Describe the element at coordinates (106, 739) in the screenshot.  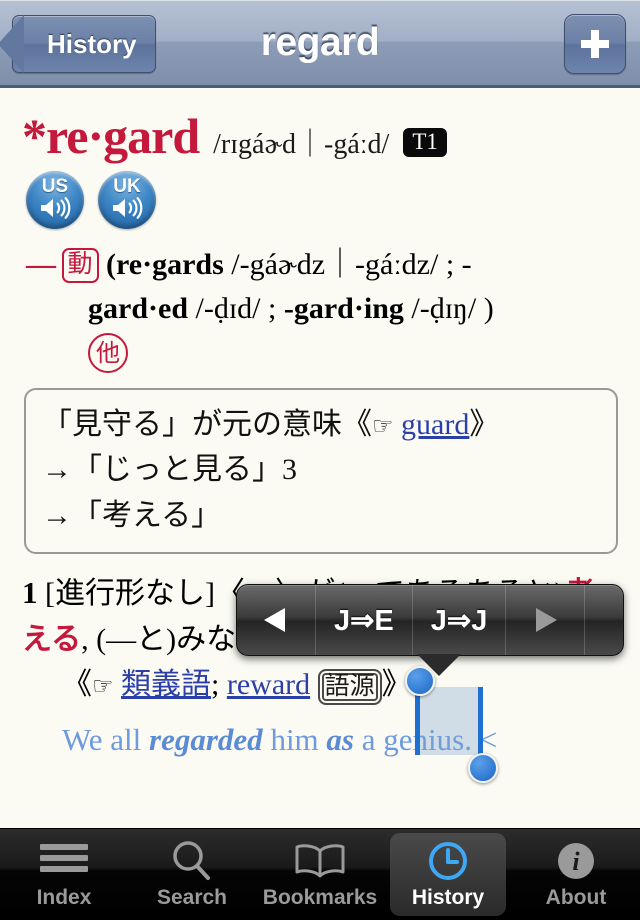
I see `example-part-1: We all` at that location.